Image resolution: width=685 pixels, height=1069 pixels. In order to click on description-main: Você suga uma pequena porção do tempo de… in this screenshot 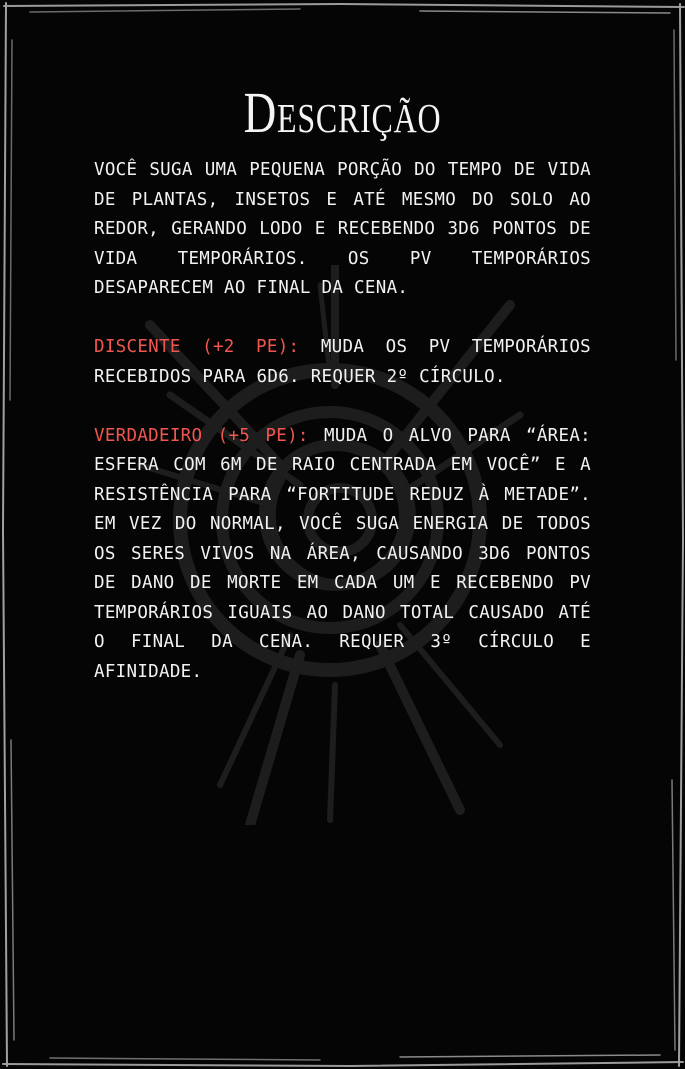, I will do `click(342, 229)`.